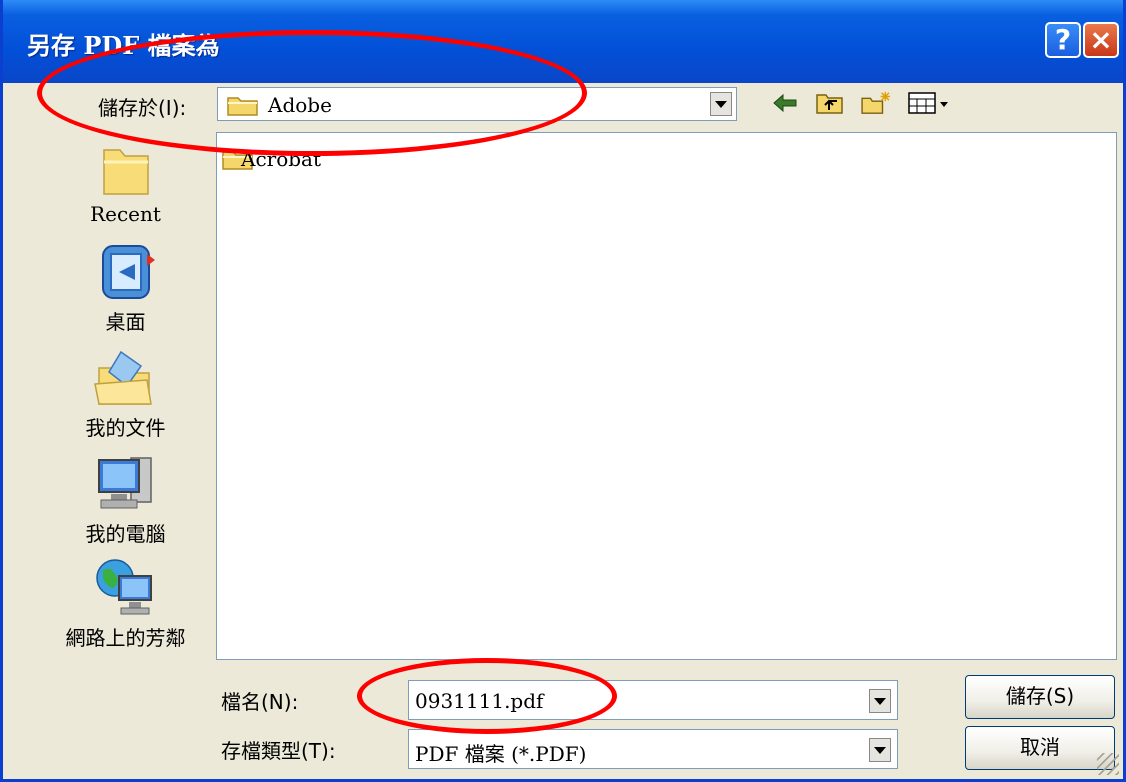 Image resolution: width=1126 pixels, height=782 pixels. I want to click on desktop-icon, so click(128, 272).